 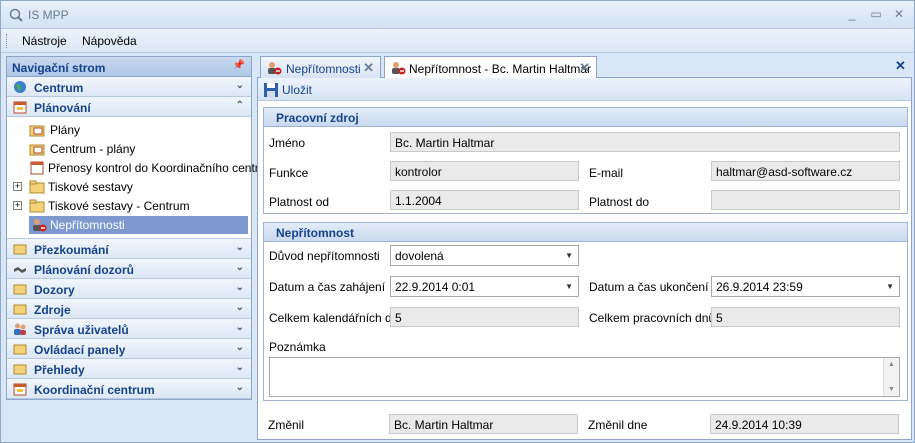 What do you see at coordinates (483, 424) in the screenshot?
I see `changed-by-field: Bc. Martin Haltmar` at bounding box center [483, 424].